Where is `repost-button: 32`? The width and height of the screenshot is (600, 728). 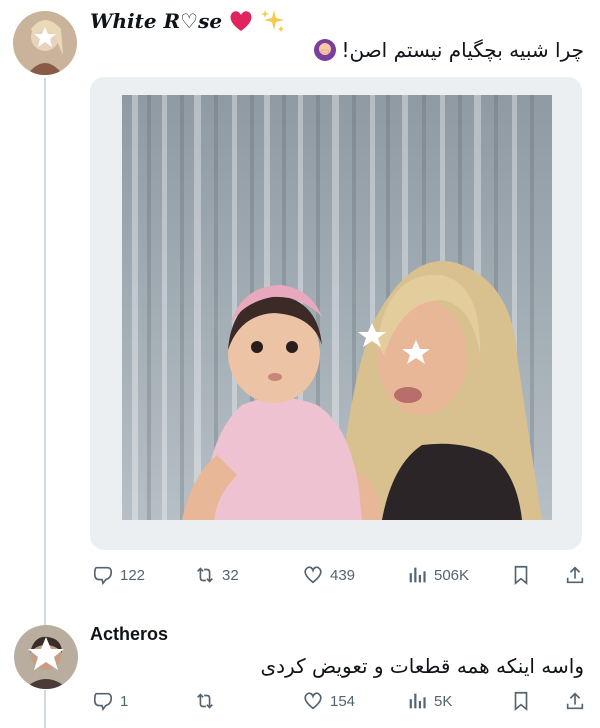 repost-button: 32 is located at coordinates (216, 575).